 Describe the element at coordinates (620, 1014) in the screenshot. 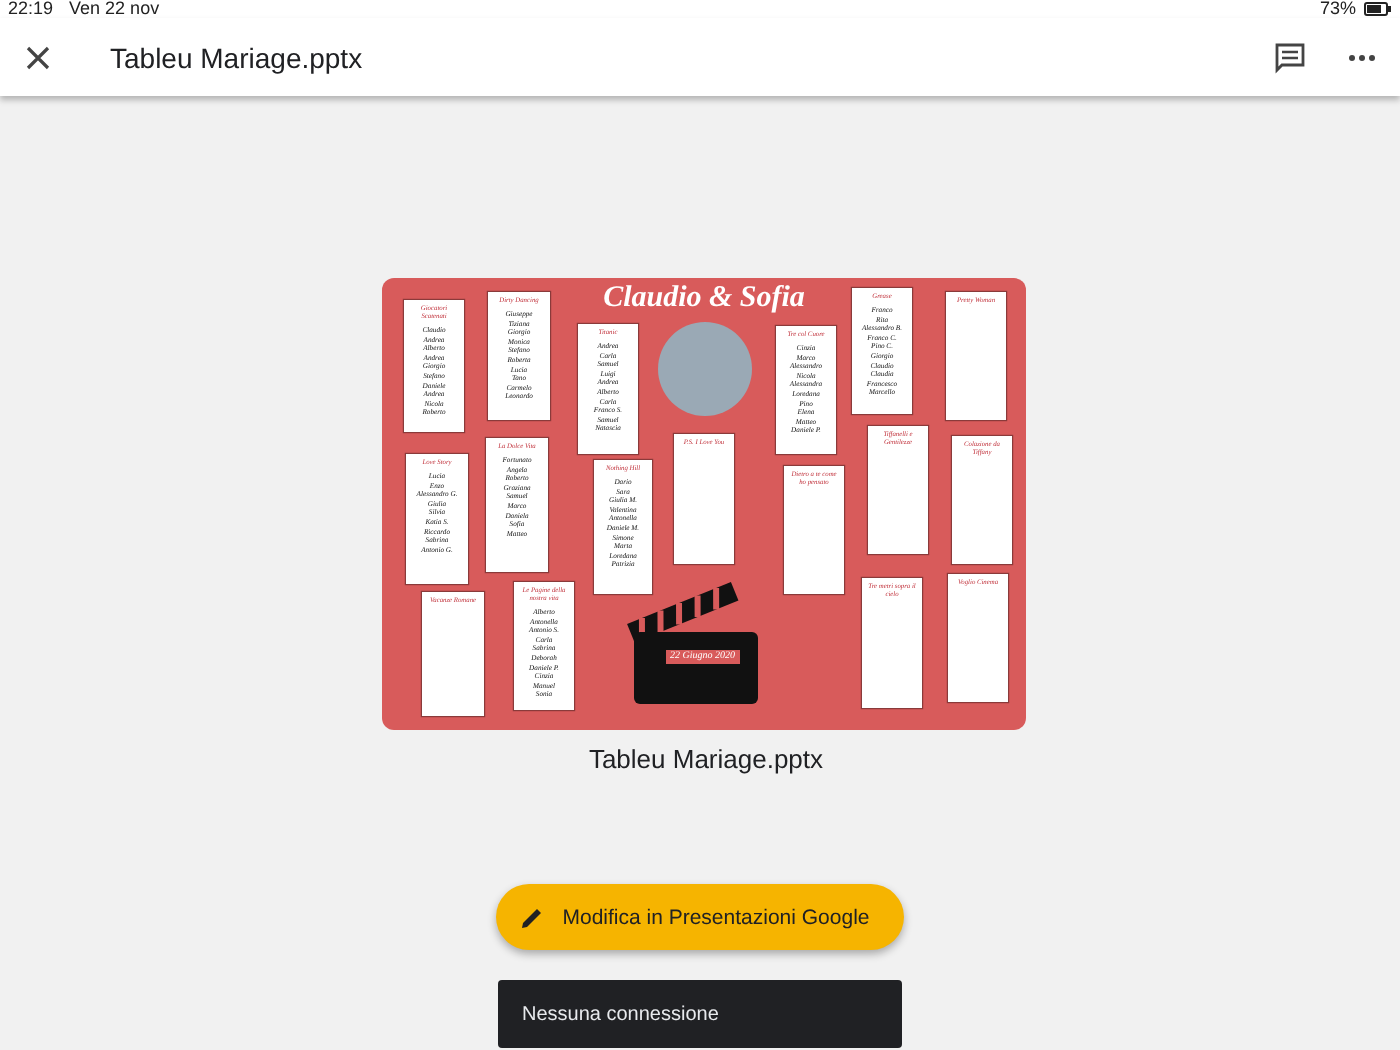

I see `snackbar-message: Nessuna connessione` at that location.